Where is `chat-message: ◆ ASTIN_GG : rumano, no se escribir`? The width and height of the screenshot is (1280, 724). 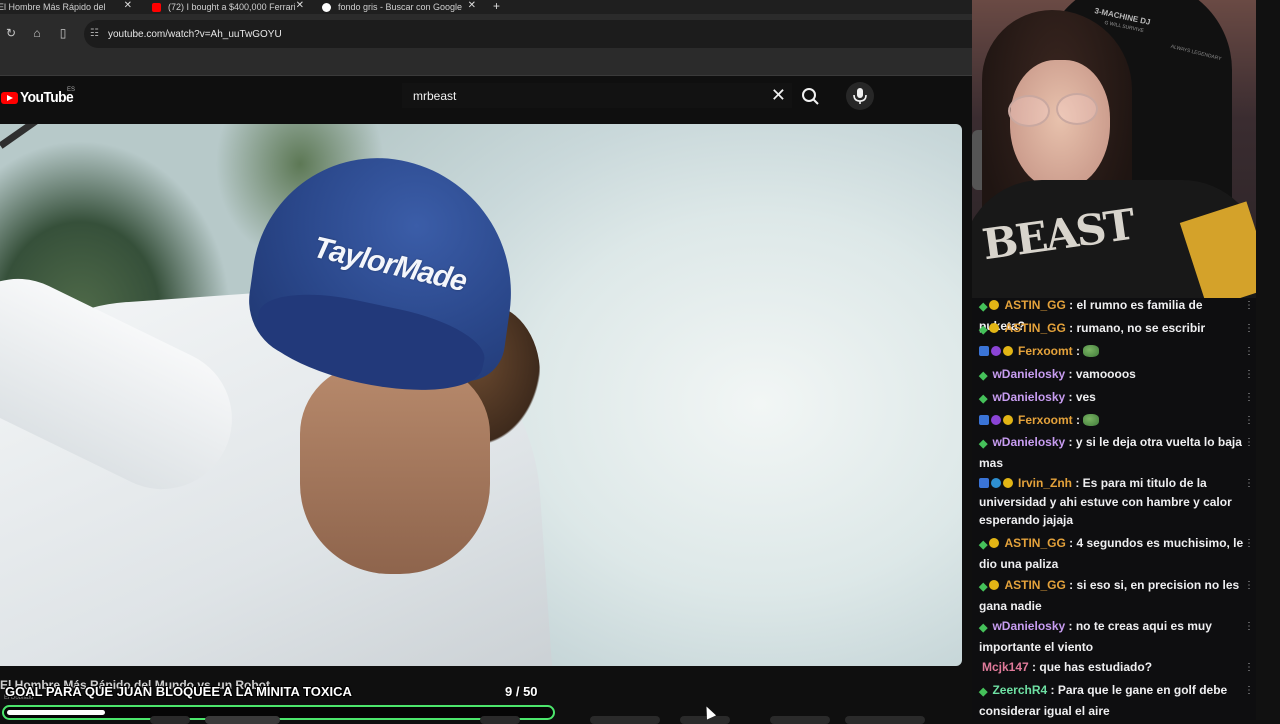 chat-message: ◆ ASTIN_GG : rumano, no se escribir is located at coordinates (1114, 329).